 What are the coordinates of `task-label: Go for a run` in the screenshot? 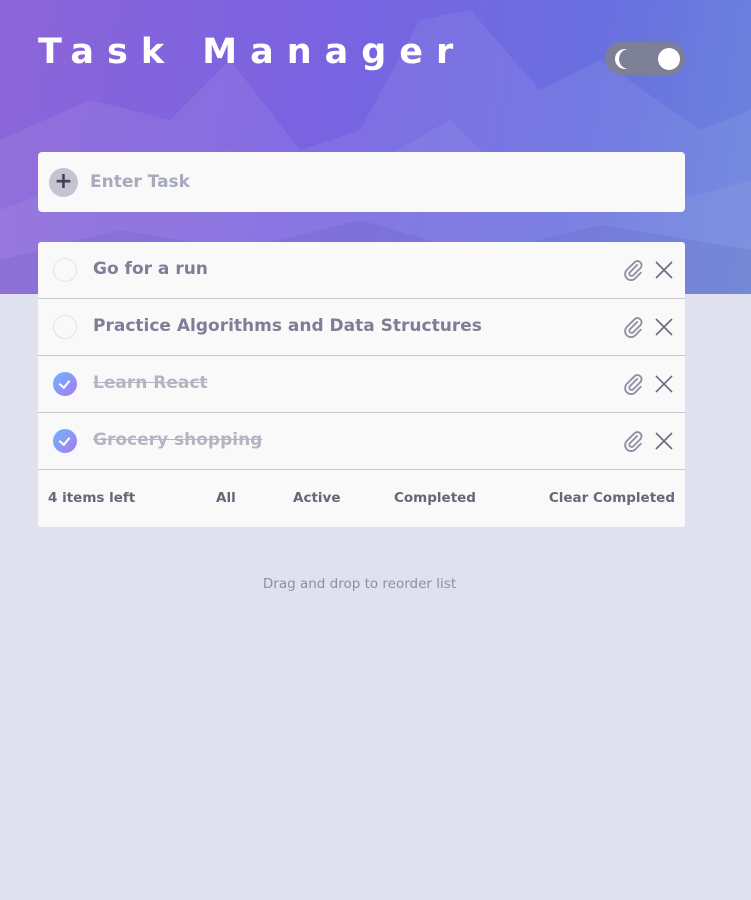 It's located at (150, 269).